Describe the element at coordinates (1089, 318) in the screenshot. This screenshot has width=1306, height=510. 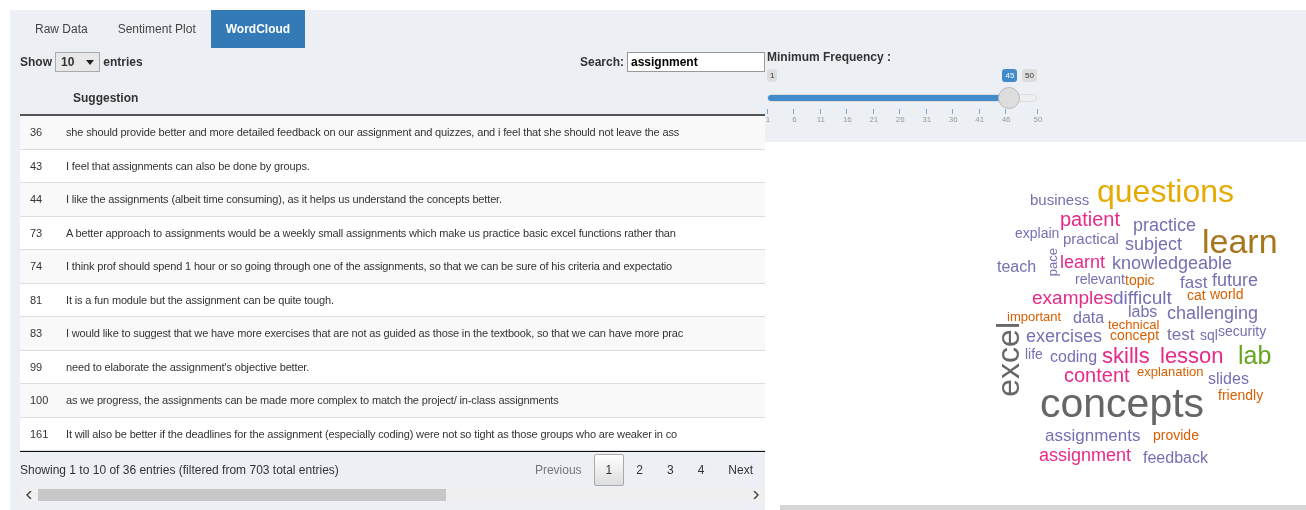
I see `cloud-word: data` at that location.